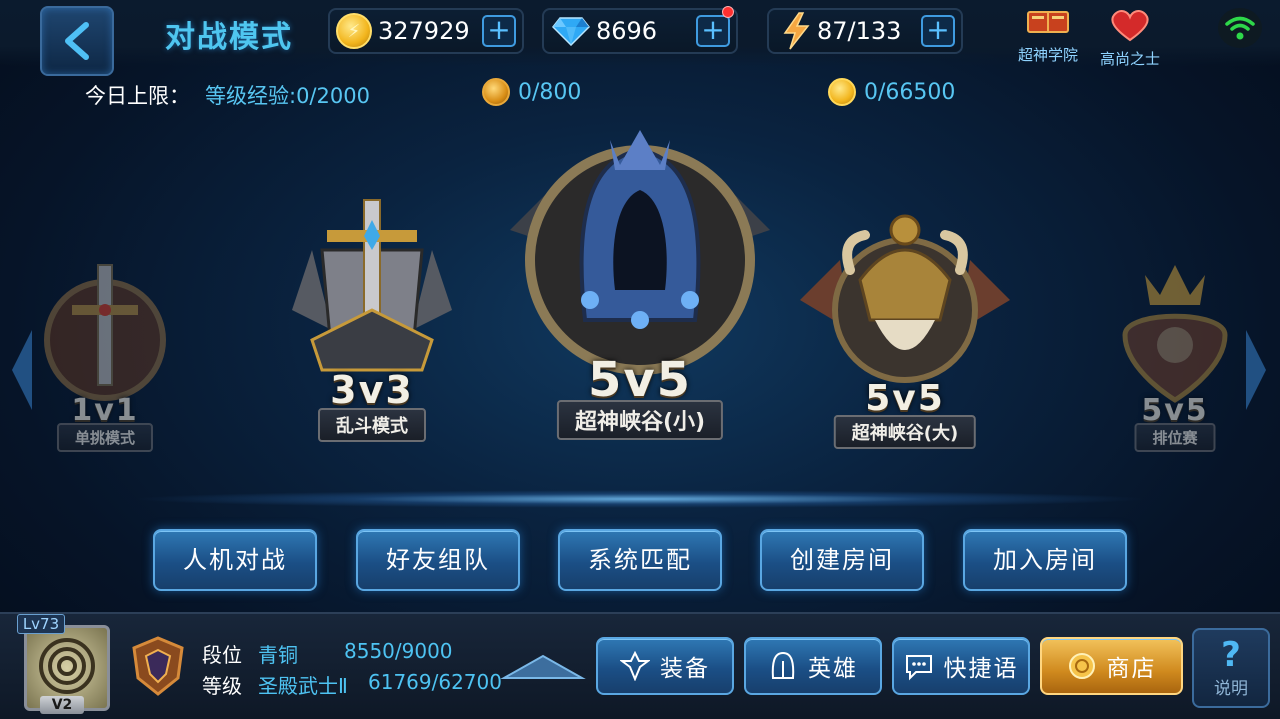 Image resolution: width=1280 pixels, height=719 pixels. Describe the element at coordinates (496, 92) in the screenshot. I see `honor-coin-icon` at that location.